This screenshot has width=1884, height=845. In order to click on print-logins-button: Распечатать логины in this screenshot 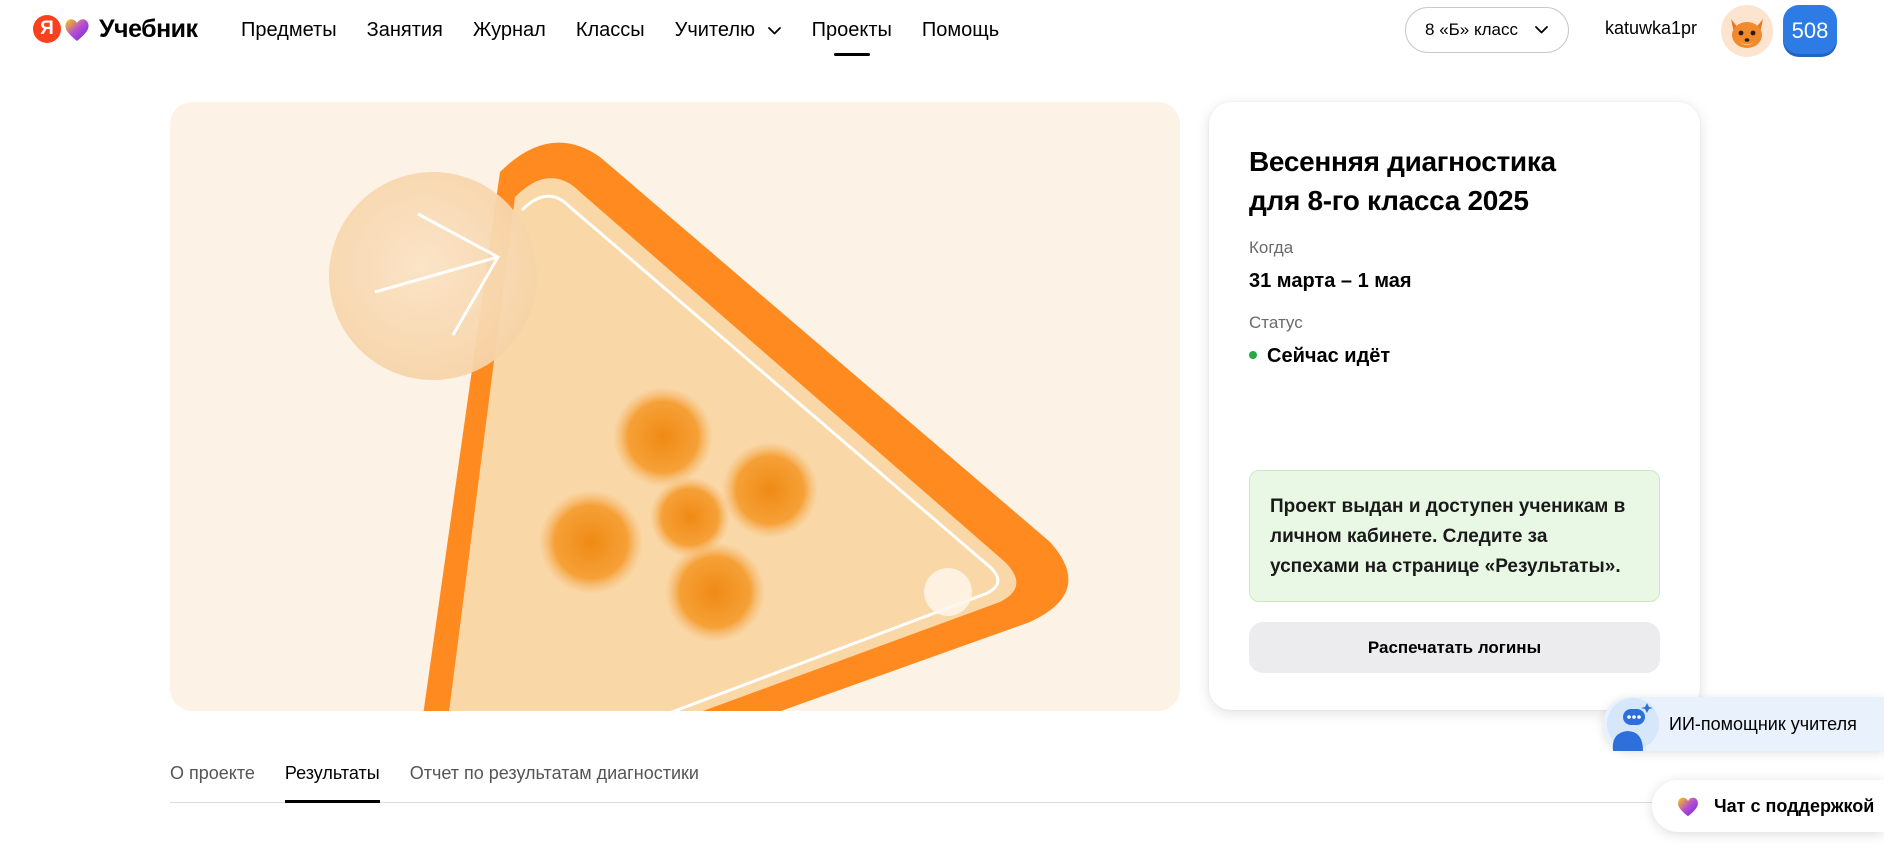, I will do `click(1454, 647)`.